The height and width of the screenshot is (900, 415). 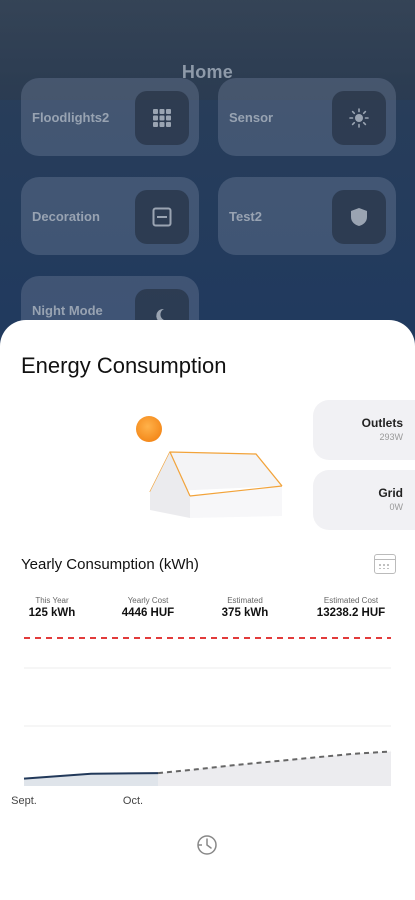 What do you see at coordinates (149, 429) in the screenshot?
I see `sun-illustration` at bounding box center [149, 429].